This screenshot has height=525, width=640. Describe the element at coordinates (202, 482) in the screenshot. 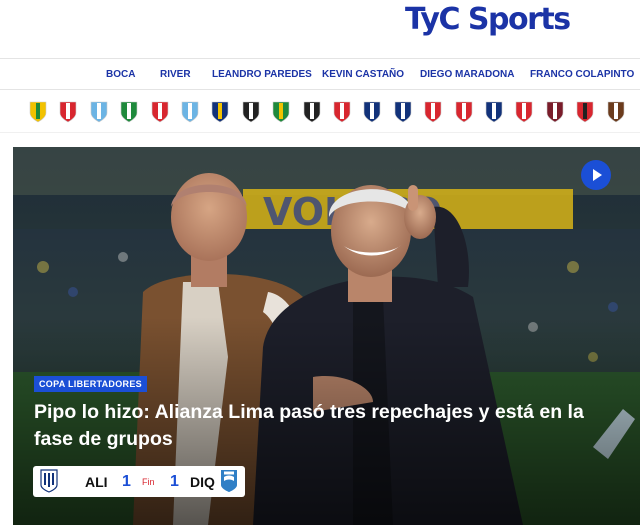

I see `away-team-code: DIQ` at that location.